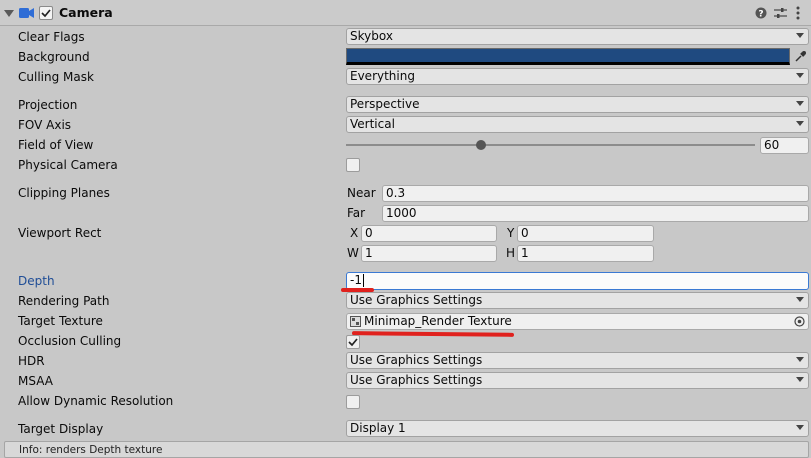  I want to click on fov-slider-track, so click(550, 145).